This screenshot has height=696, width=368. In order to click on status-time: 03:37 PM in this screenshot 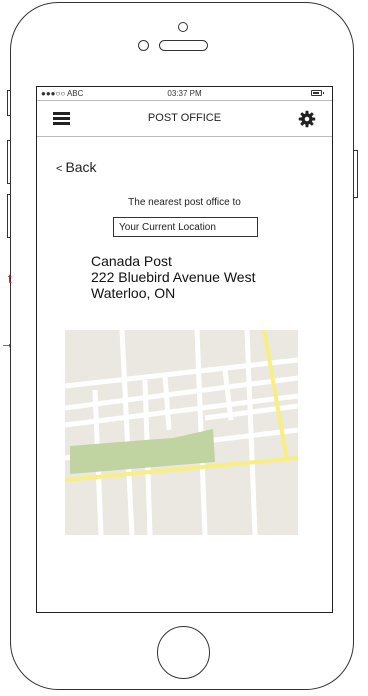, I will do `click(184, 93)`.